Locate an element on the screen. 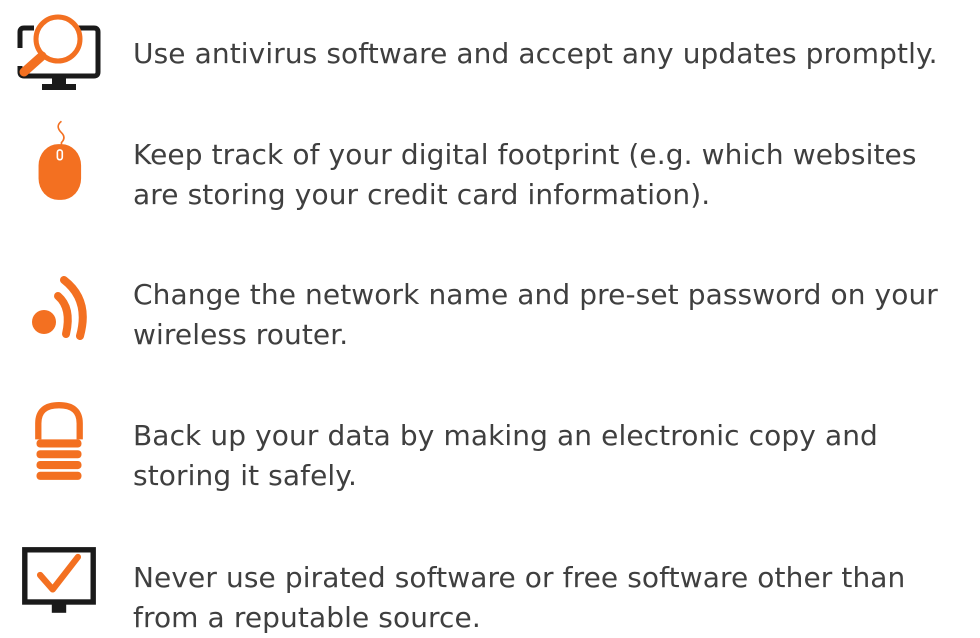 This screenshot has height=638, width=980. monitor-magnifier-icon is located at coordinates (59, 55).